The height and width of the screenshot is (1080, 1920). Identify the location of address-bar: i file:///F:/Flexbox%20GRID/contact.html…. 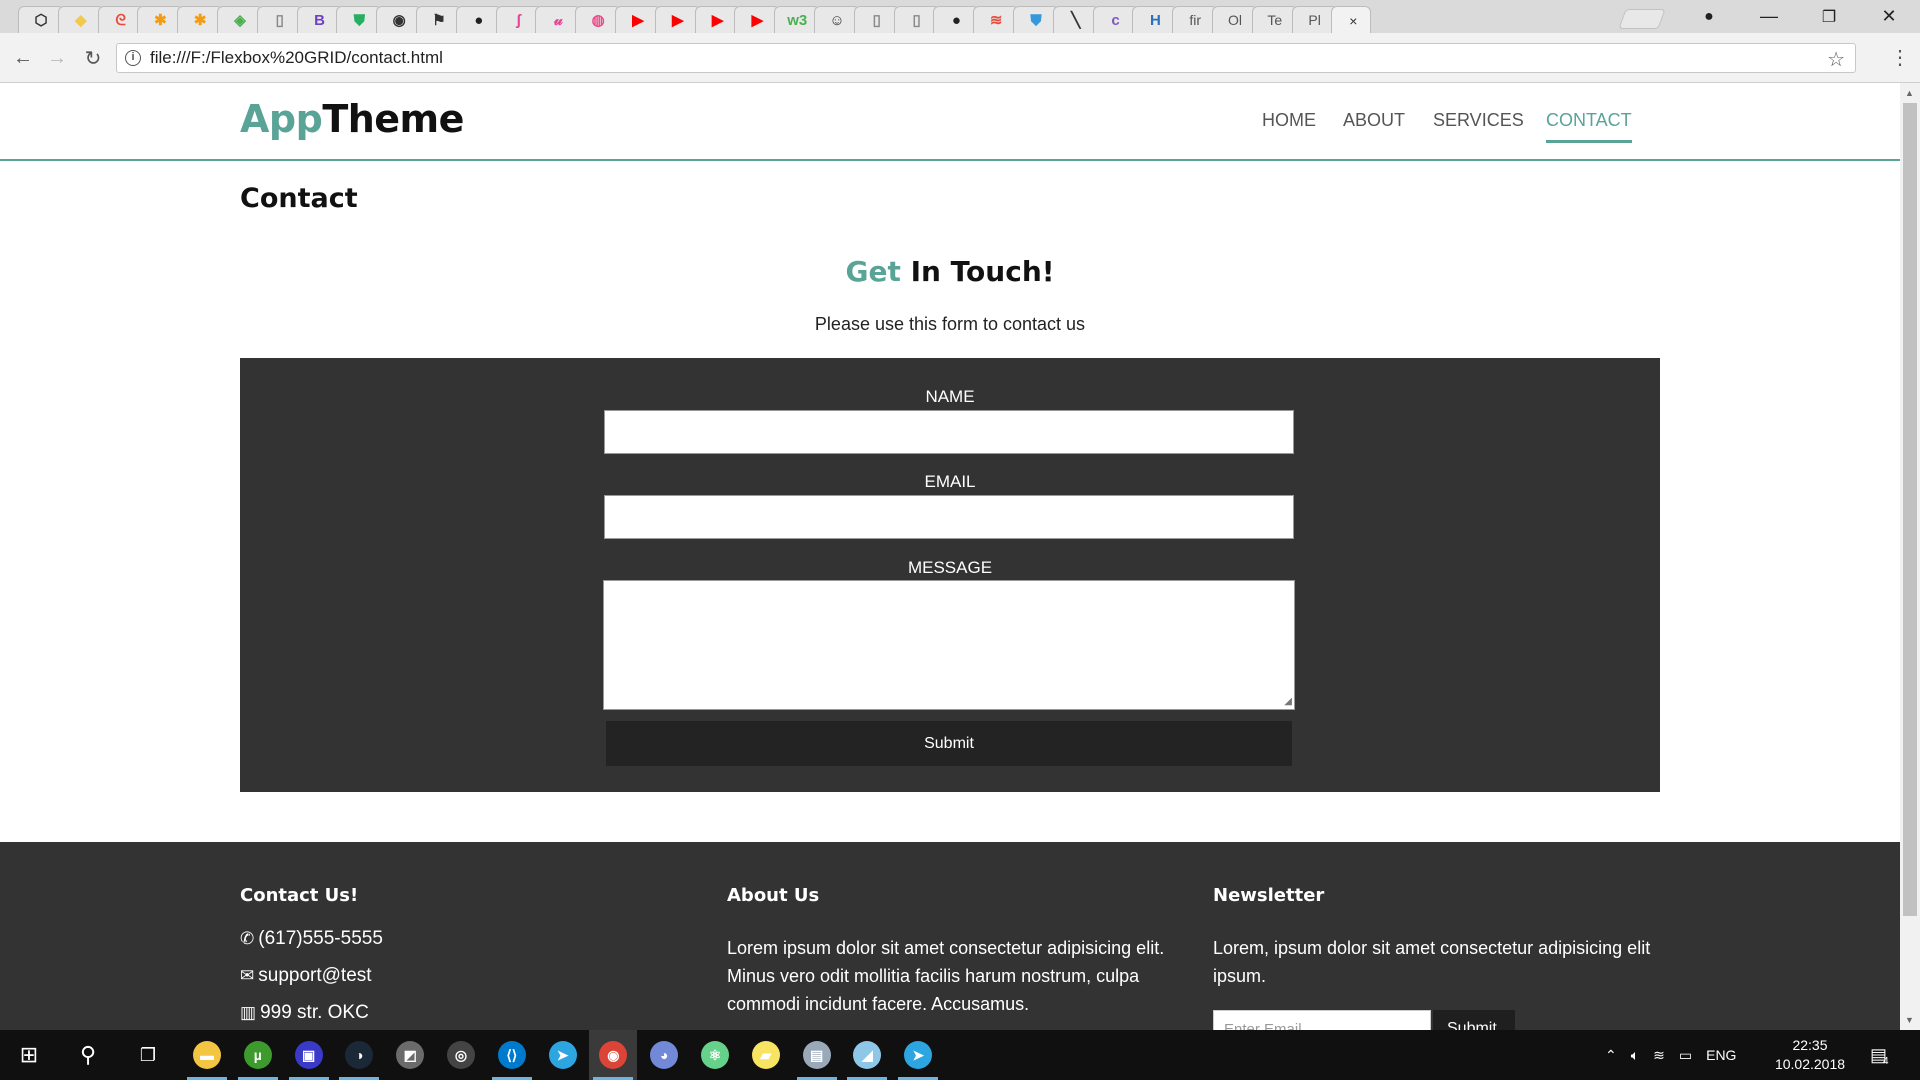
(986, 58).